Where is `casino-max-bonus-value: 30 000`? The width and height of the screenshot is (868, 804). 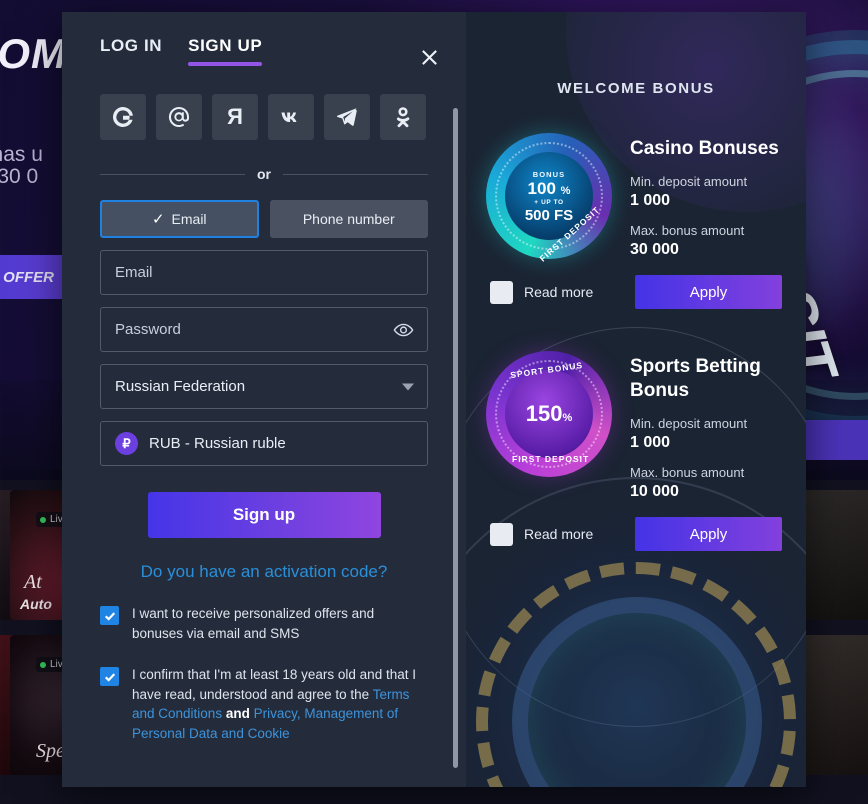
casino-max-bonus-value: 30 000 is located at coordinates (654, 249).